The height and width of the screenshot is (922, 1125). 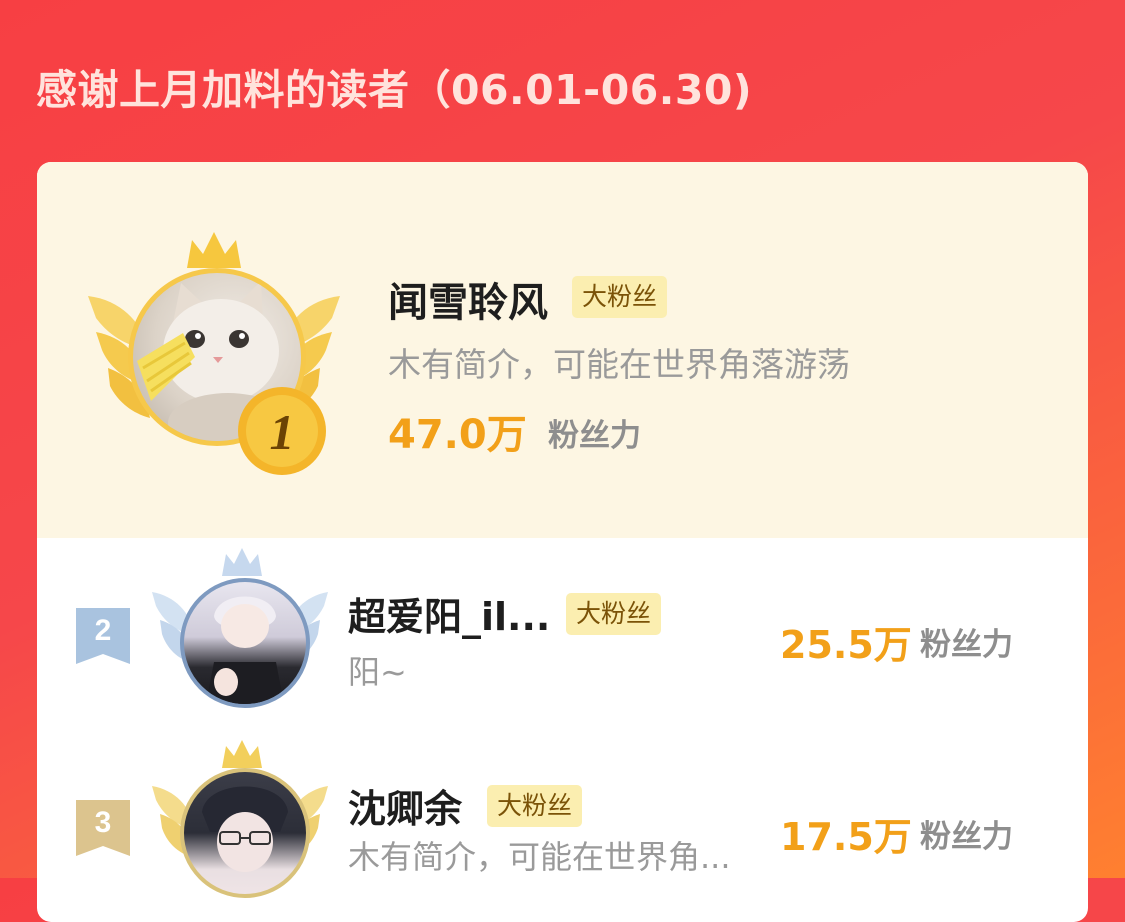 I want to click on anime-boy-avatar-icon, so click(x=245, y=643).